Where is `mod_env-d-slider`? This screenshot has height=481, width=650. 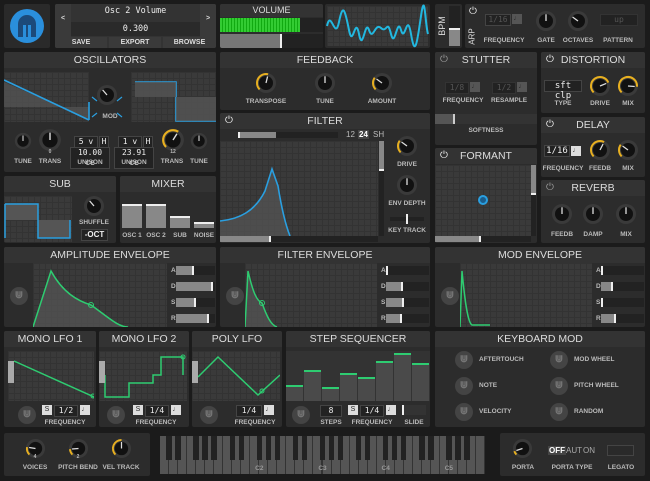
mod_env-d-slider is located at coordinates (622, 286).